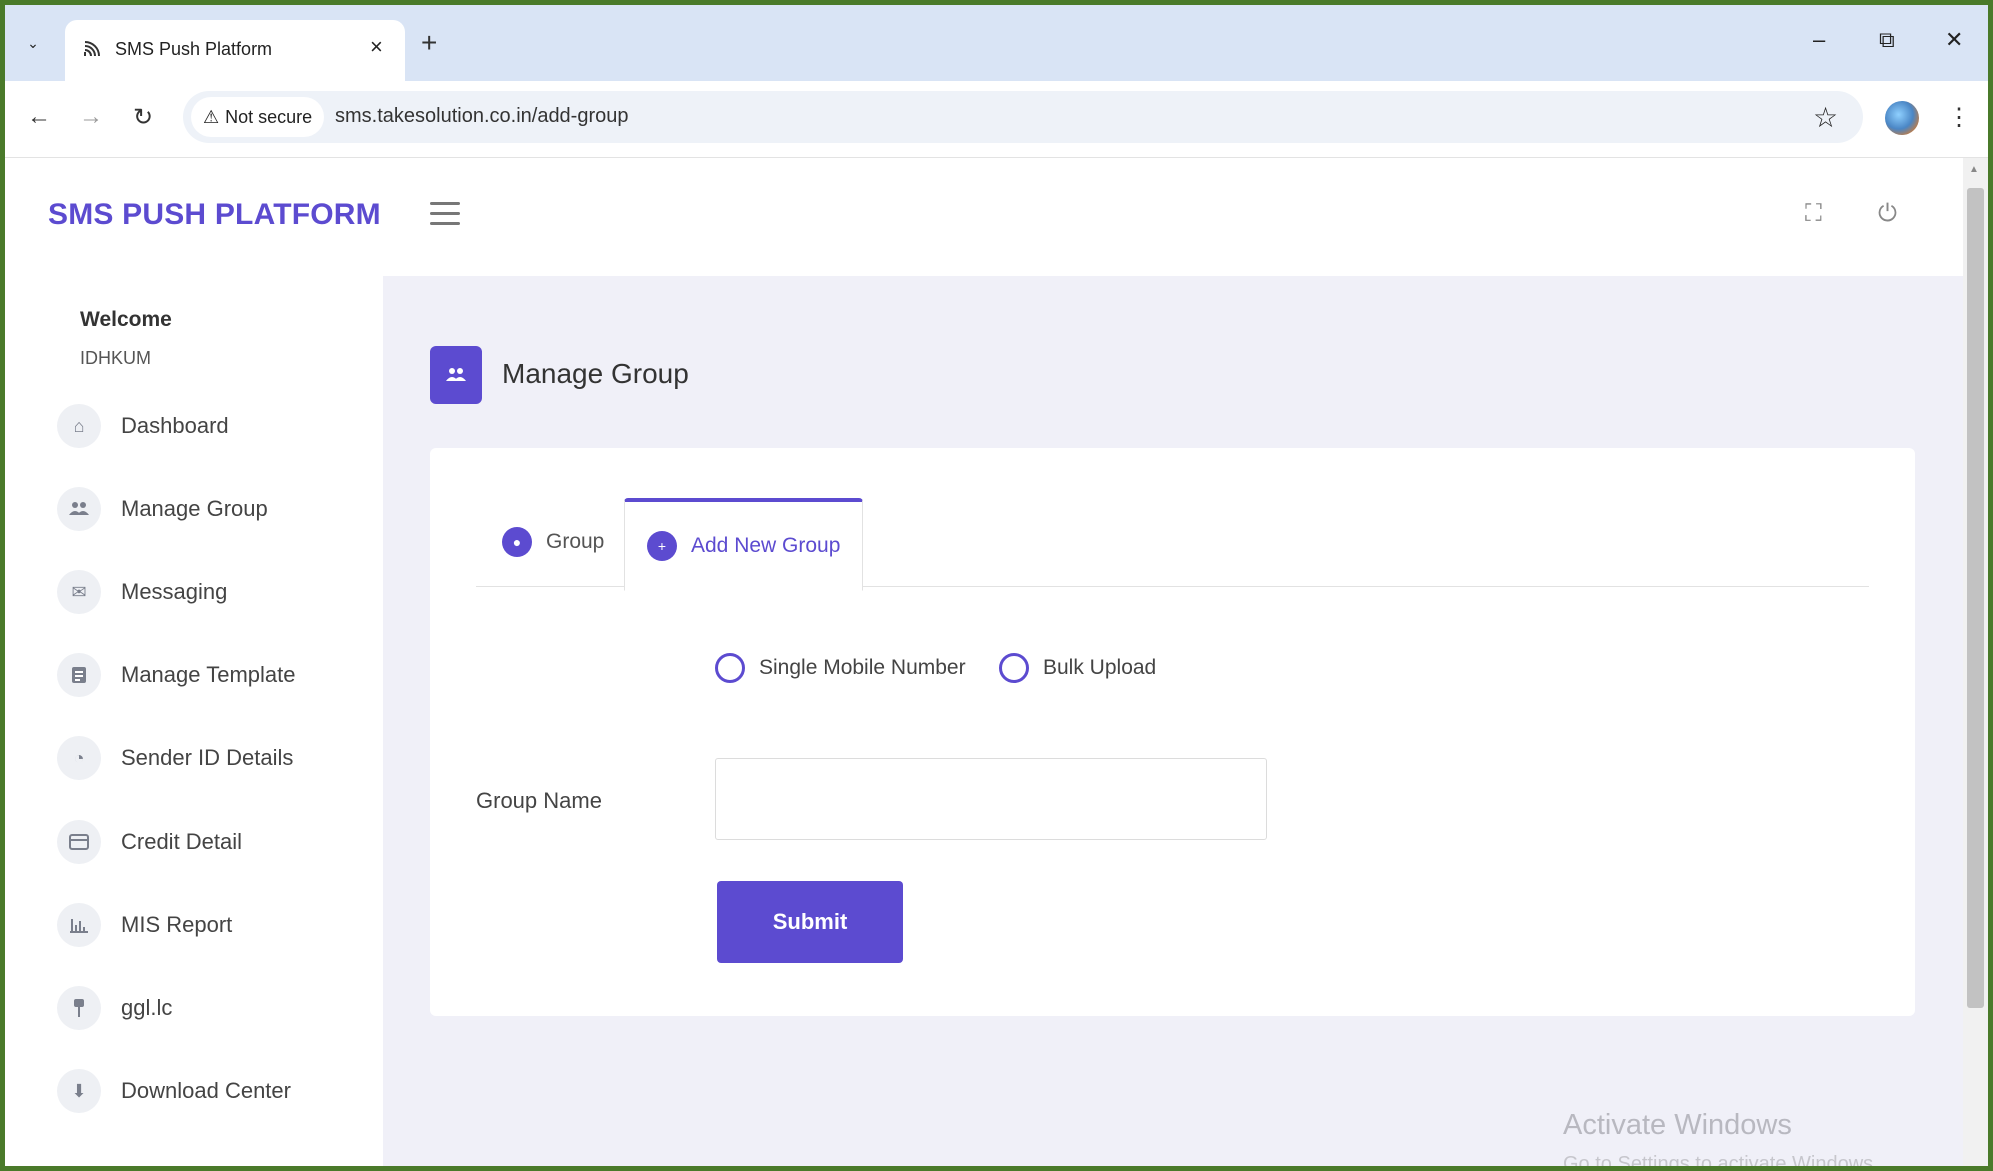 The height and width of the screenshot is (1171, 1993). Describe the element at coordinates (91, 117) in the screenshot. I see `forward-arrow-icon: →` at that location.